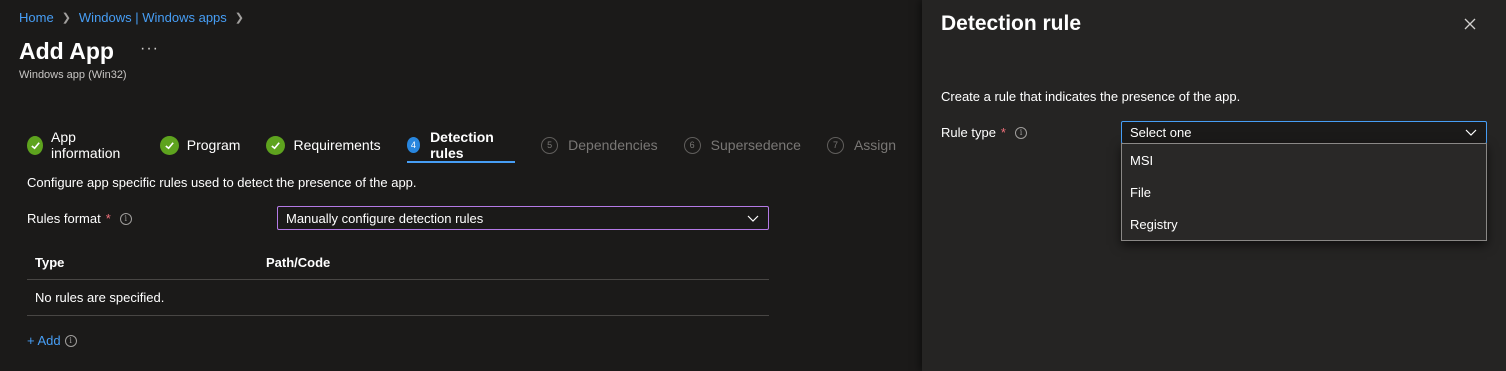 The height and width of the screenshot is (371, 1506). What do you see at coordinates (874, 145) in the screenshot?
I see `step-label: Assign` at bounding box center [874, 145].